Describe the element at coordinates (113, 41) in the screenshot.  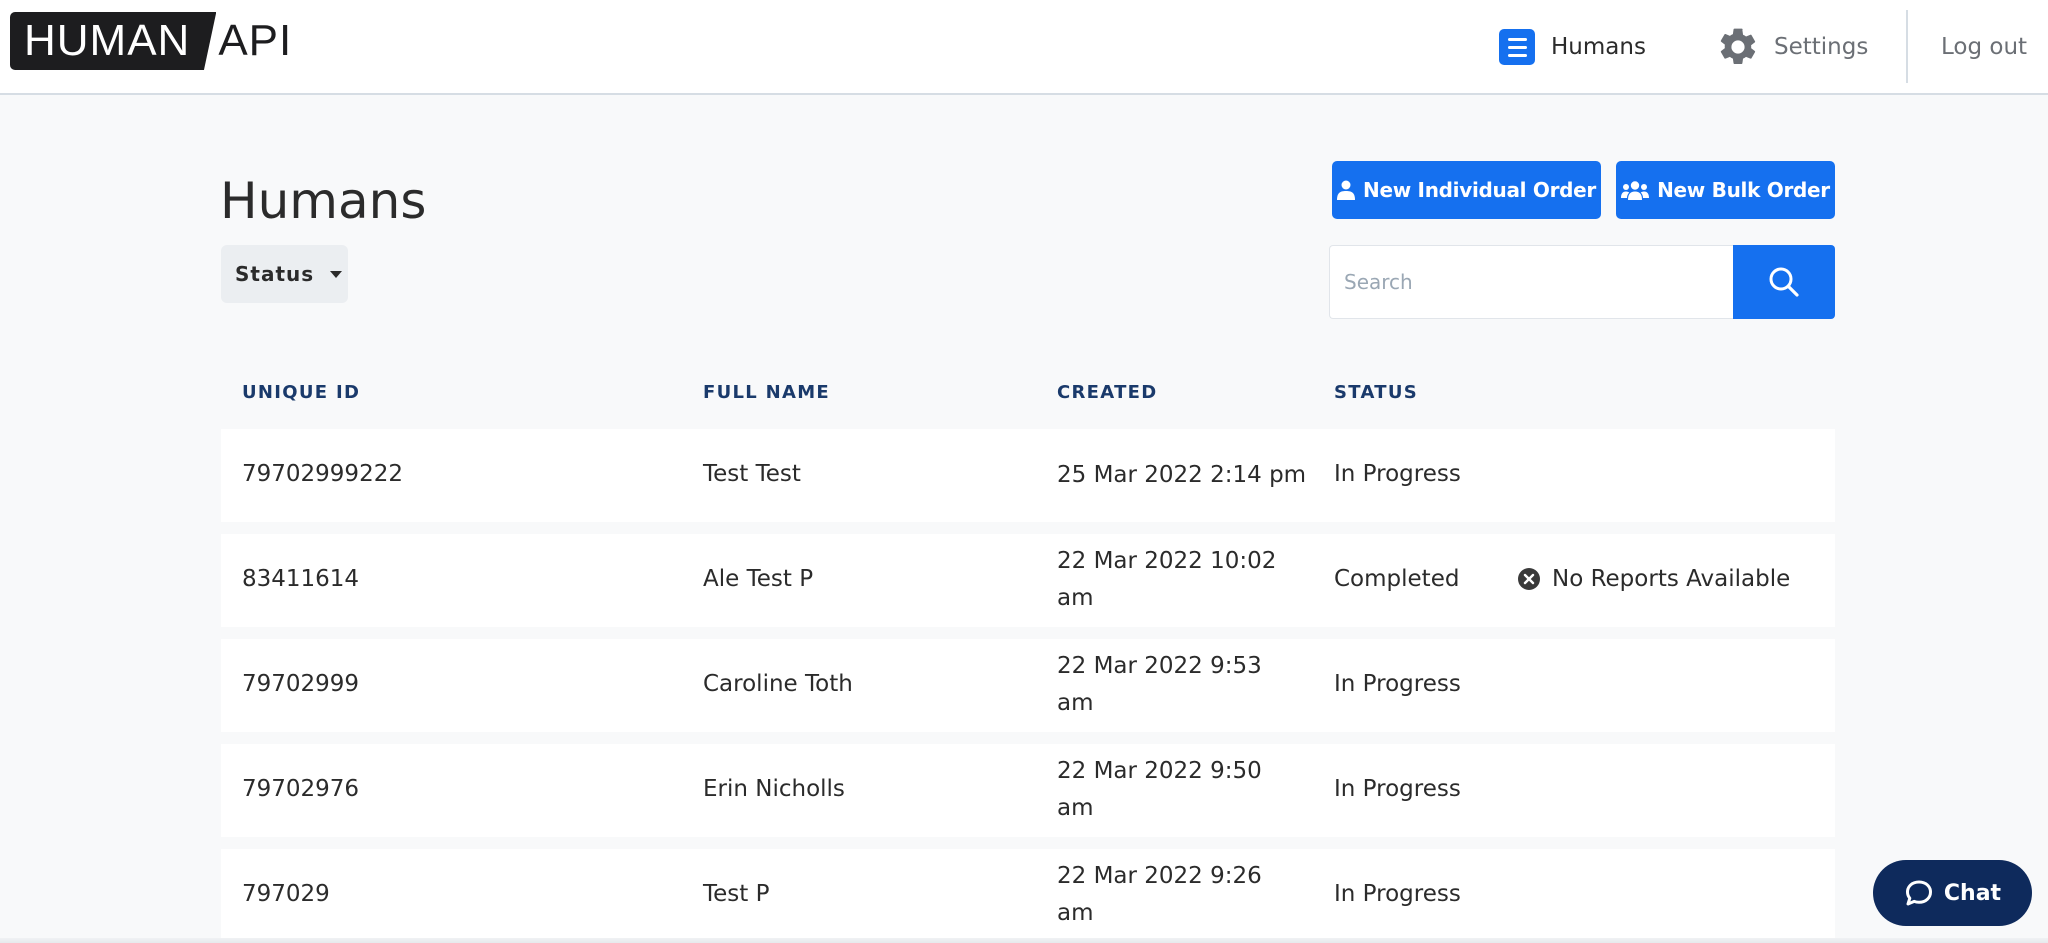
I see `logo-human-text: HUMAN` at that location.